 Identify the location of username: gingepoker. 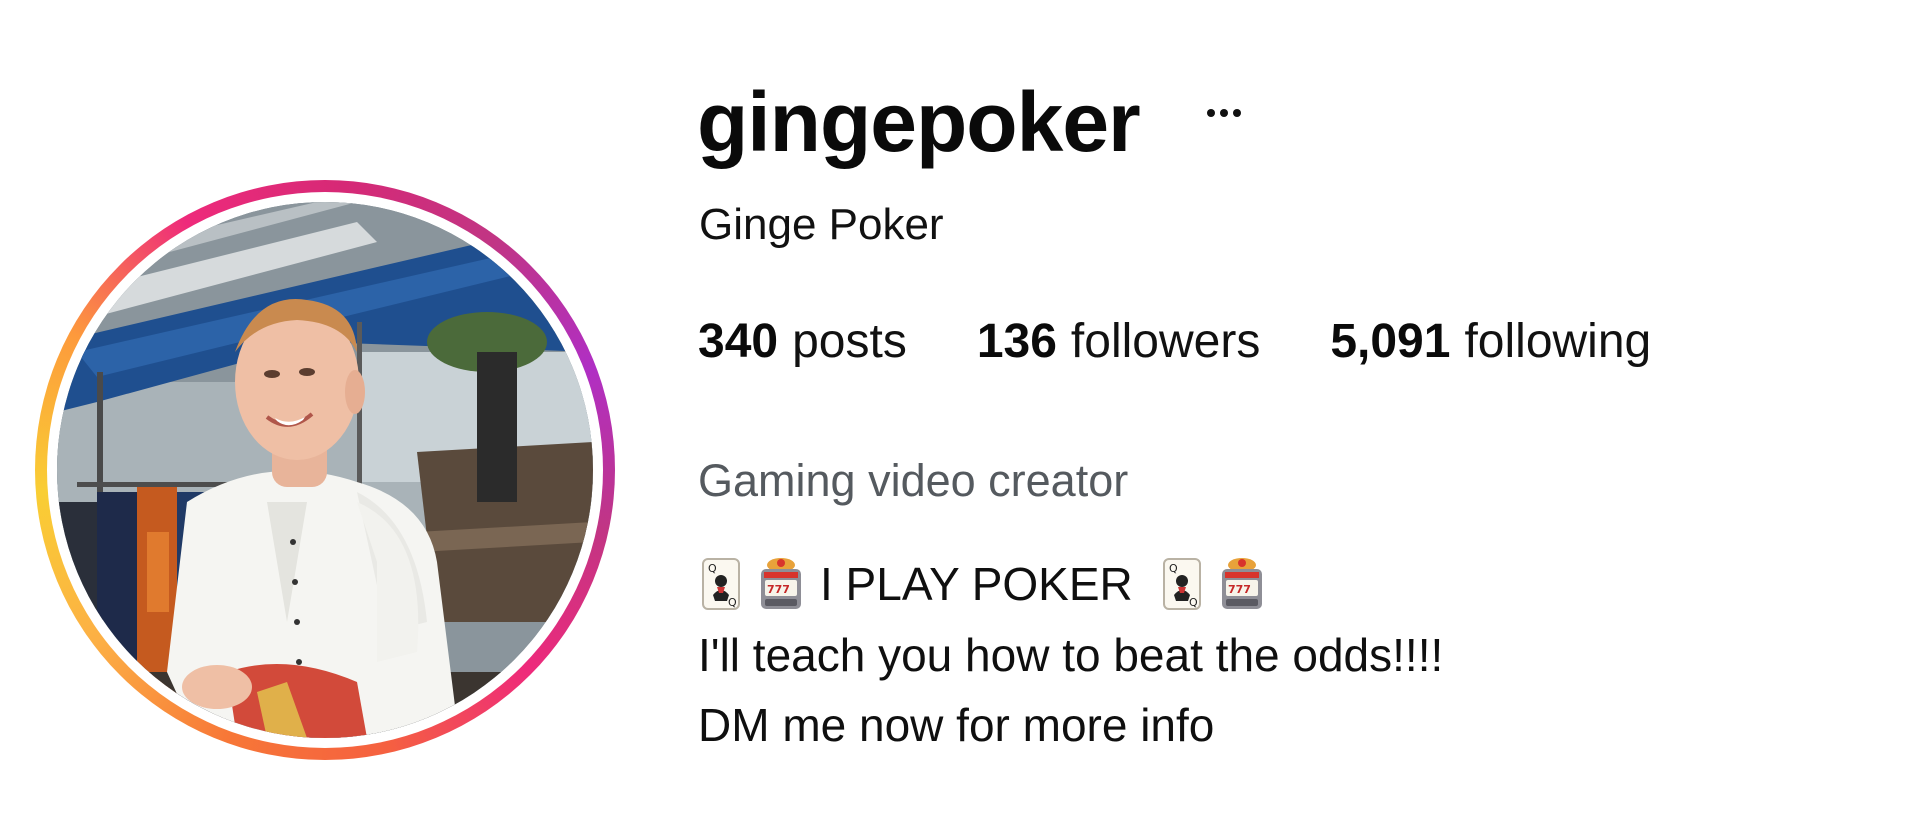
(919, 122).